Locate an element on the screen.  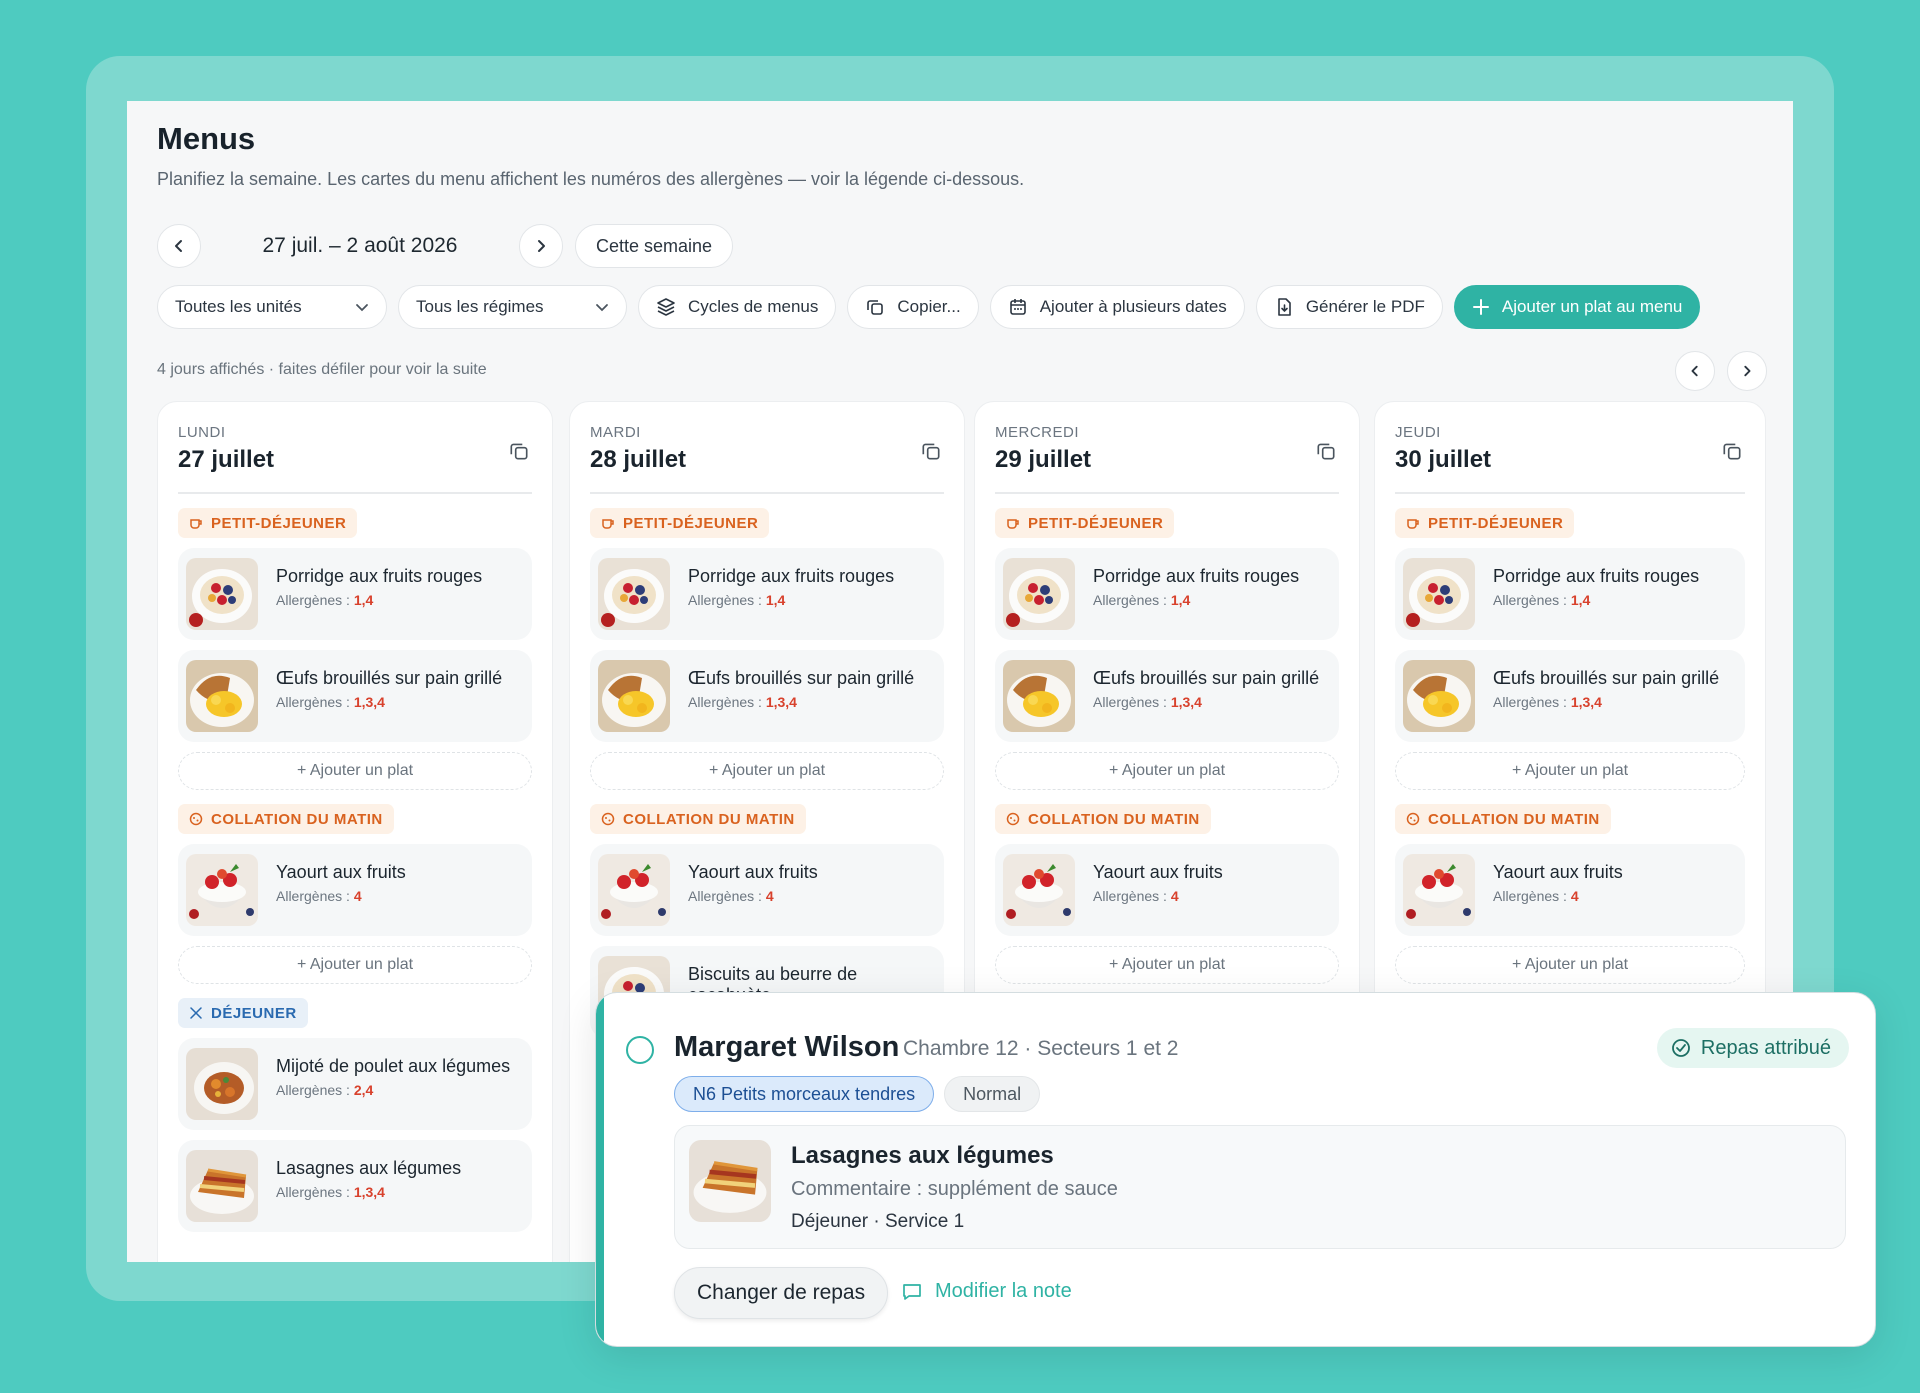
add-multiple-dates-button: Ajouter à plusieurs dates is located at coordinates (1117, 307).